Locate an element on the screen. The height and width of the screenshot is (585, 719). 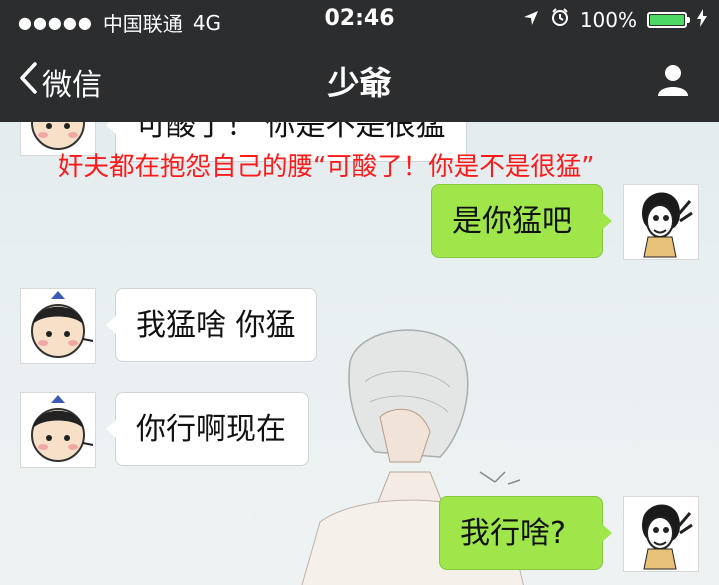
status-bar: ●●●●● 中国联通 4G 02:46 100% is located at coordinates (359, 20).